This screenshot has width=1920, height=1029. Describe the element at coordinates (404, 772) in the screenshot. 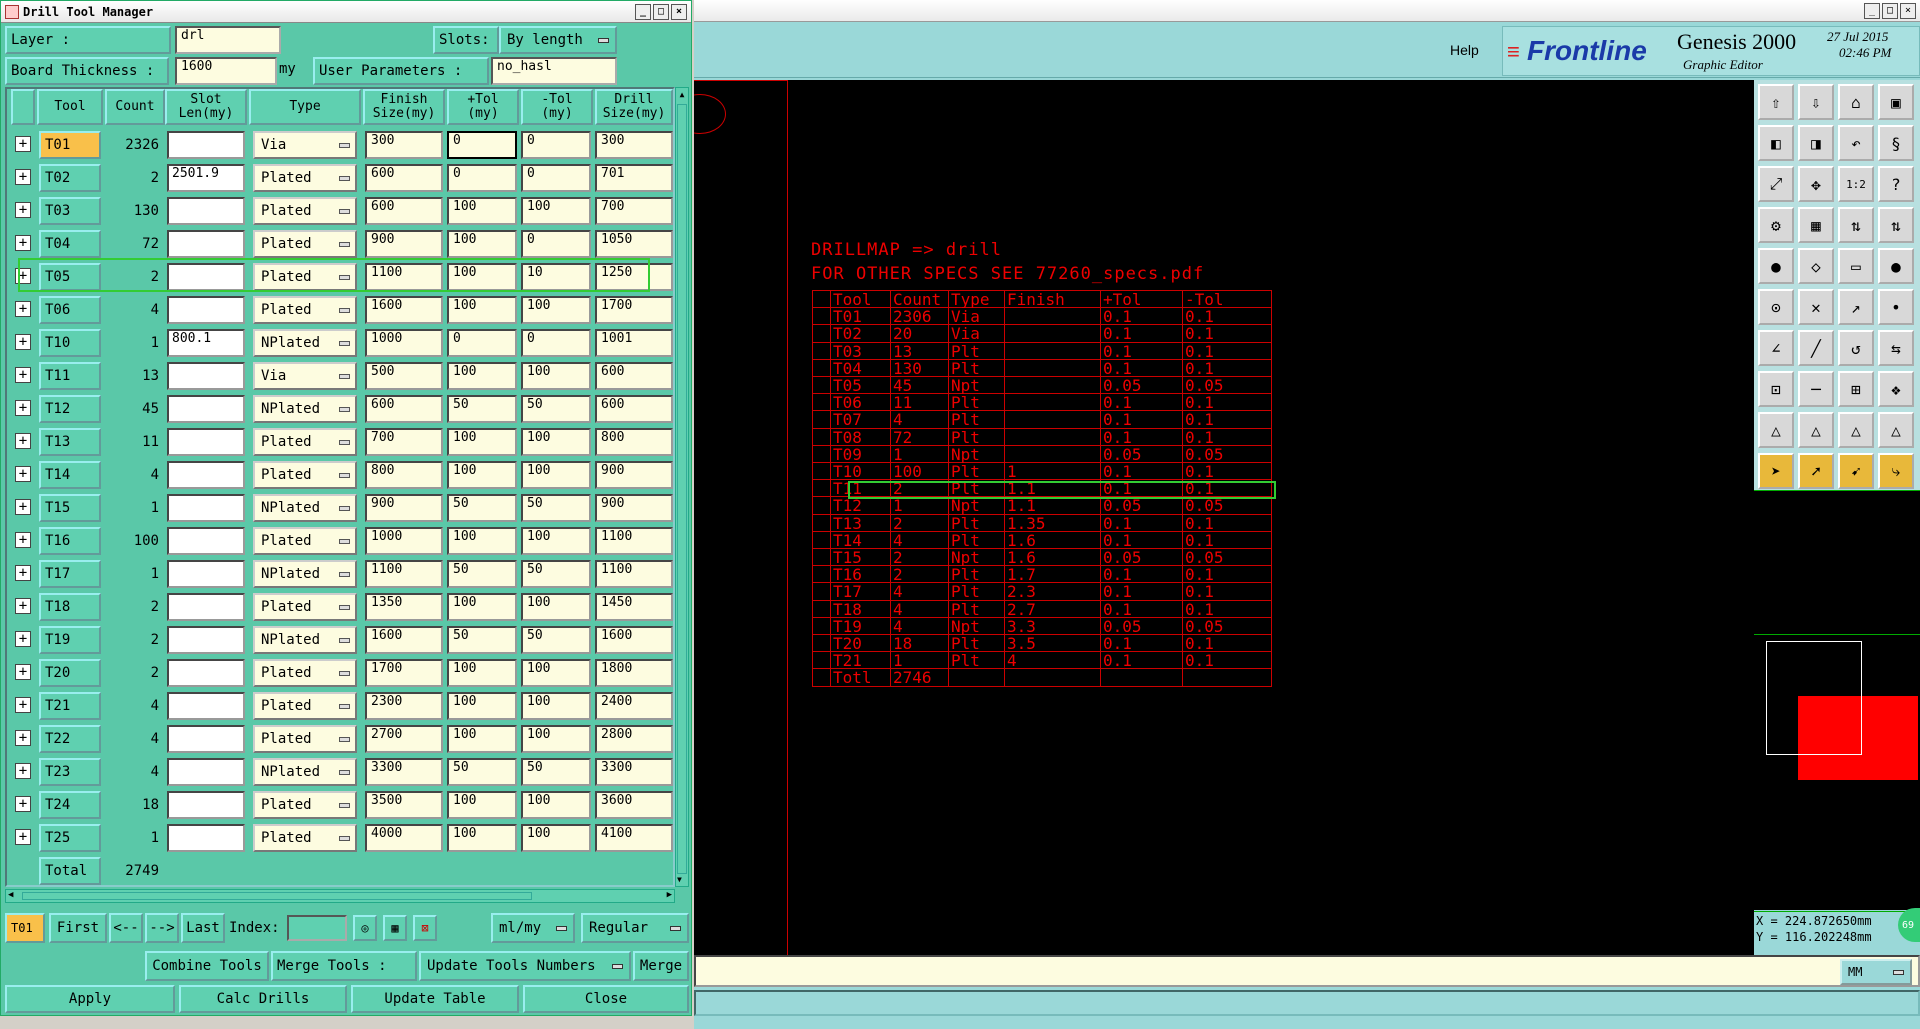

I see `finish-size-field: 3300` at that location.